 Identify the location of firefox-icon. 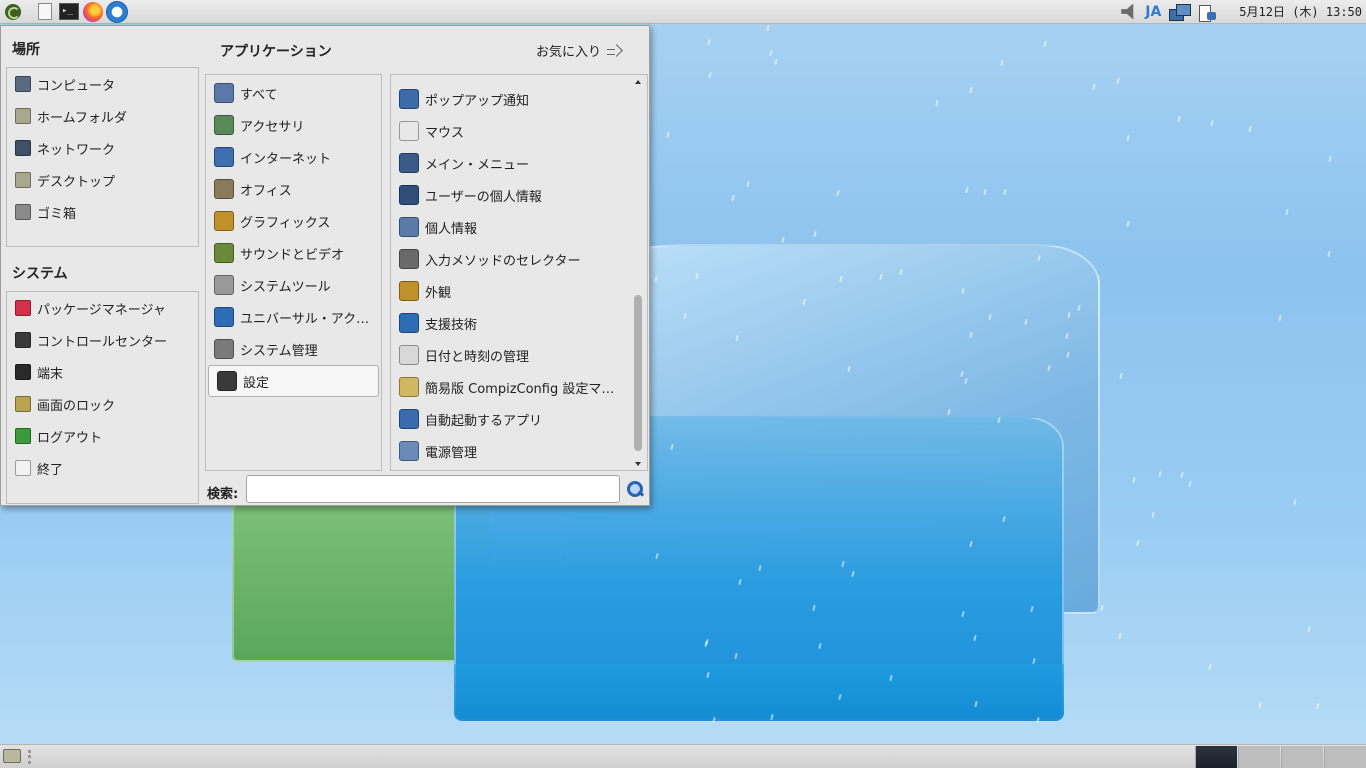
(93, 11).